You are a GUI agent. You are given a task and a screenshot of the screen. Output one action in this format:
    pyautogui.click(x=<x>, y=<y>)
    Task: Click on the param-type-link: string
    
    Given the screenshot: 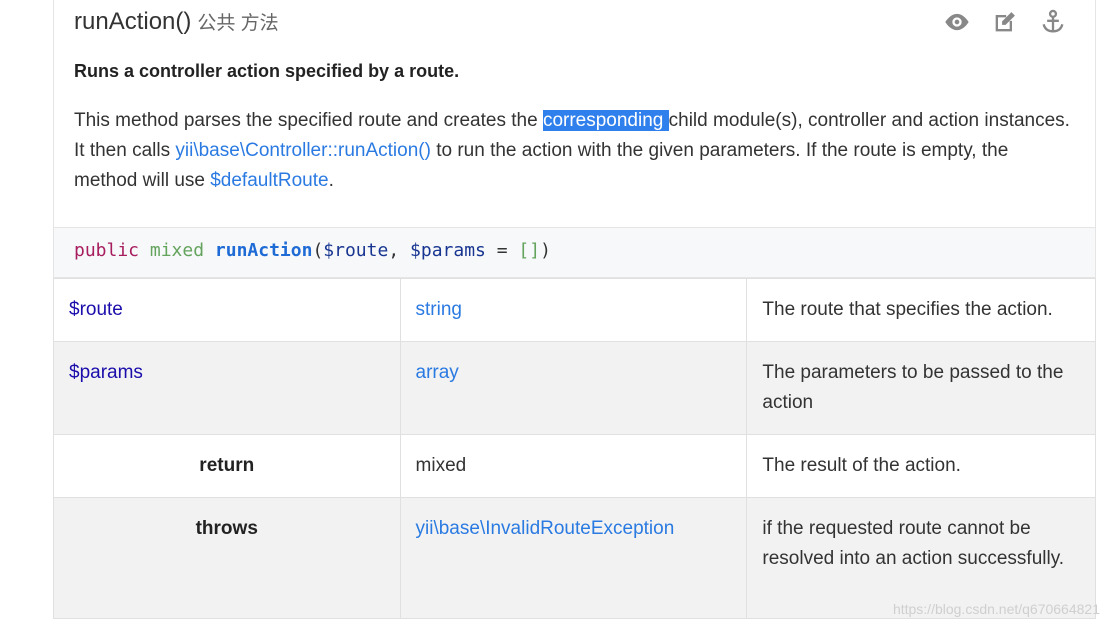 What is the action you would take?
    pyautogui.click(x=573, y=310)
    